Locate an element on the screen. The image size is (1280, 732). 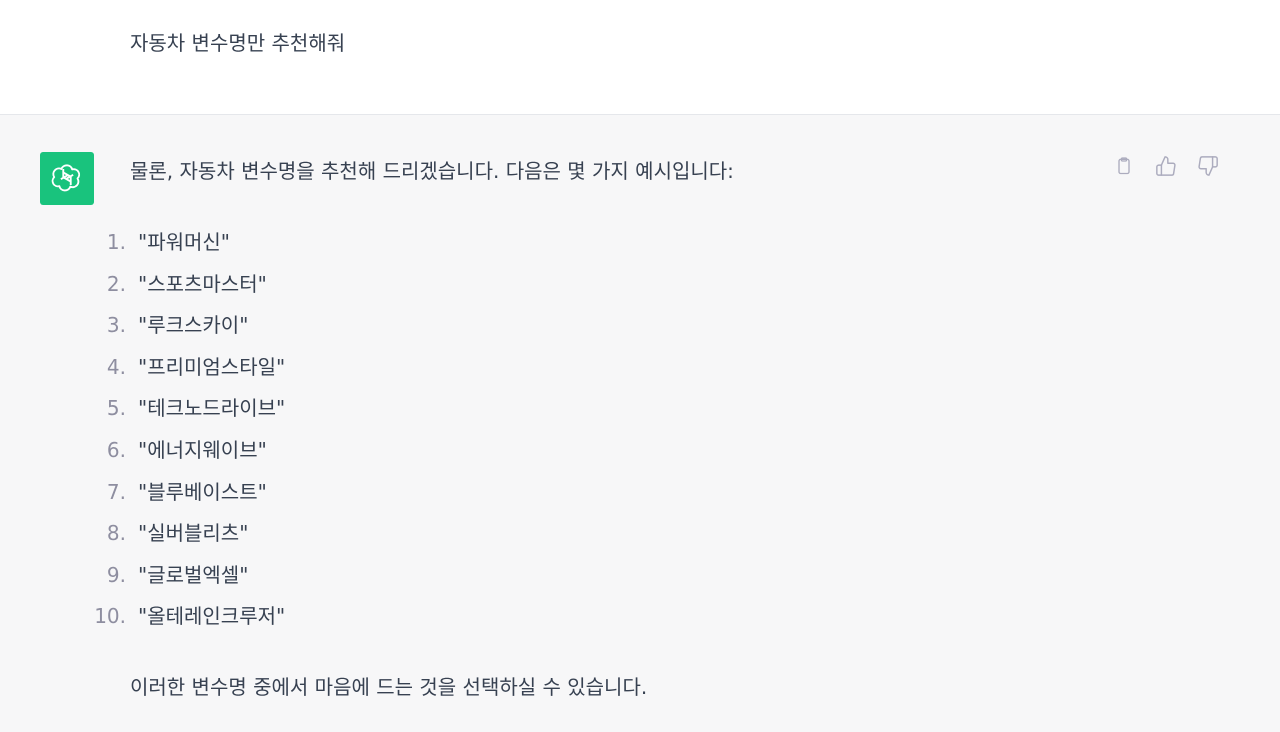
thumbs-down-button is located at coordinates (1208, 168).